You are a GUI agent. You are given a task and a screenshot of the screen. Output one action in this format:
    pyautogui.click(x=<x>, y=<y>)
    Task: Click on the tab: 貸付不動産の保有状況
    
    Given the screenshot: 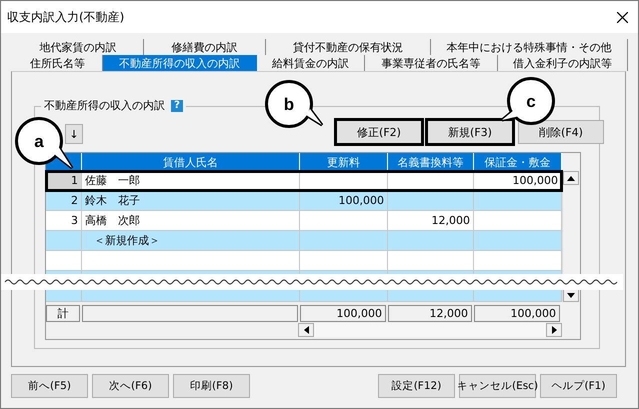 What is the action you would take?
    pyautogui.click(x=349, y=47)
    